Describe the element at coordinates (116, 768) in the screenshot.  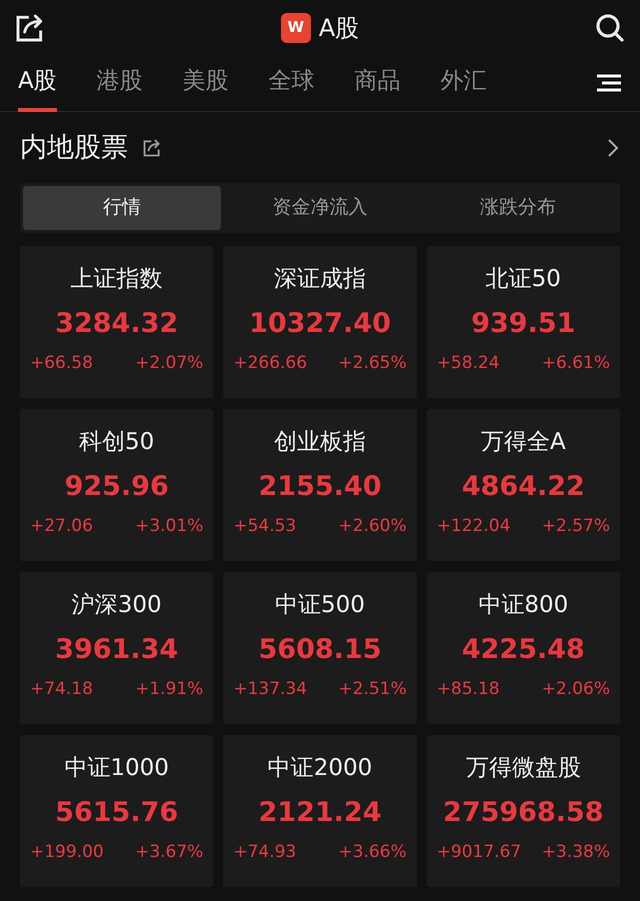
I see `index-name: 中证1000` at that location.